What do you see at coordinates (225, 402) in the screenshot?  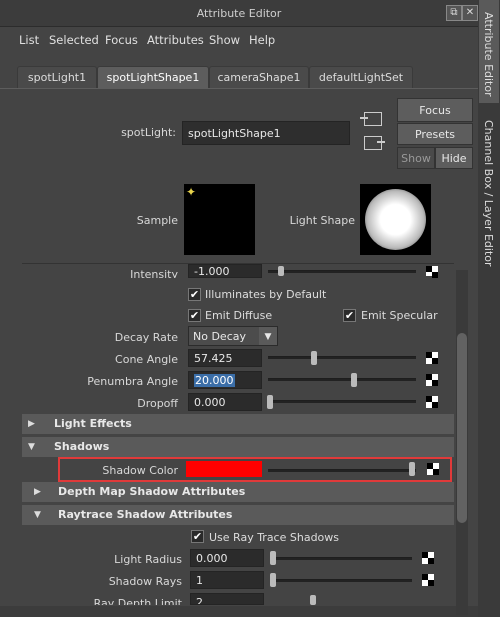 I see `dropoff-field: 0.000` at bounding box center [225, 402].